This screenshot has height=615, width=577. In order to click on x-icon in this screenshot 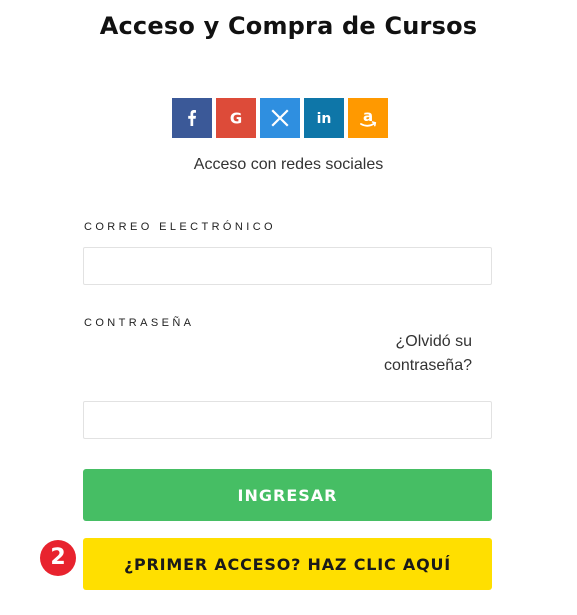, I will do `click(280, 118)`.